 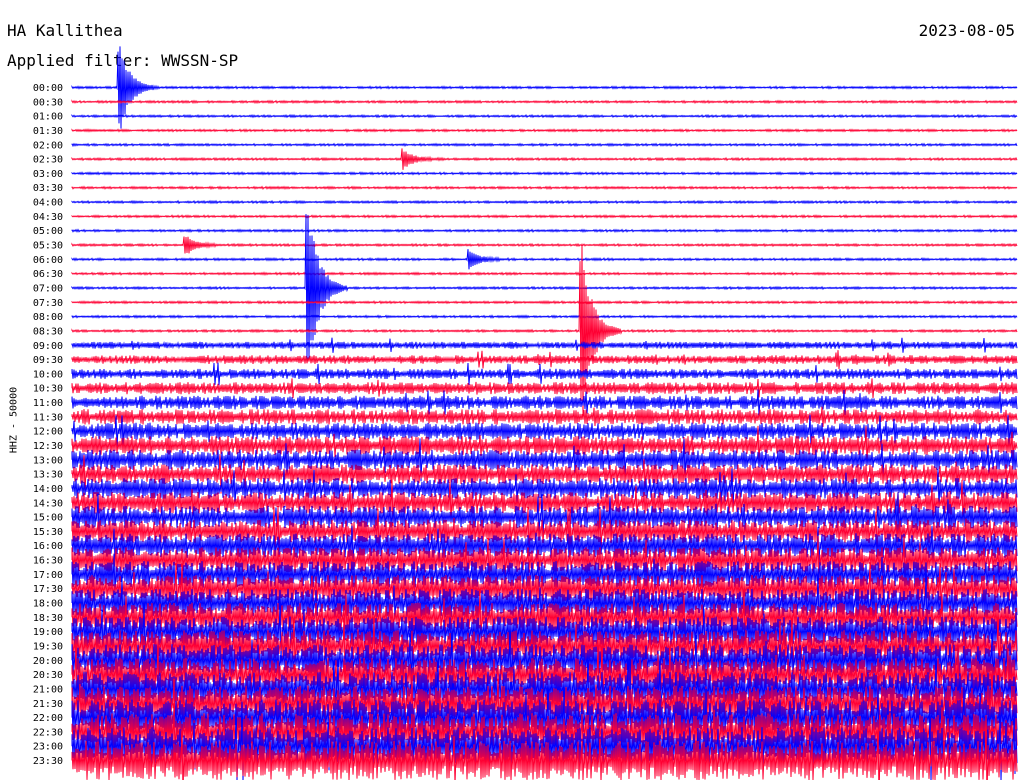 What do you see at coordinates (48, 274) in the screenshot?
I see `time-label-0630: 06:30` at bounding box center [48, 274].